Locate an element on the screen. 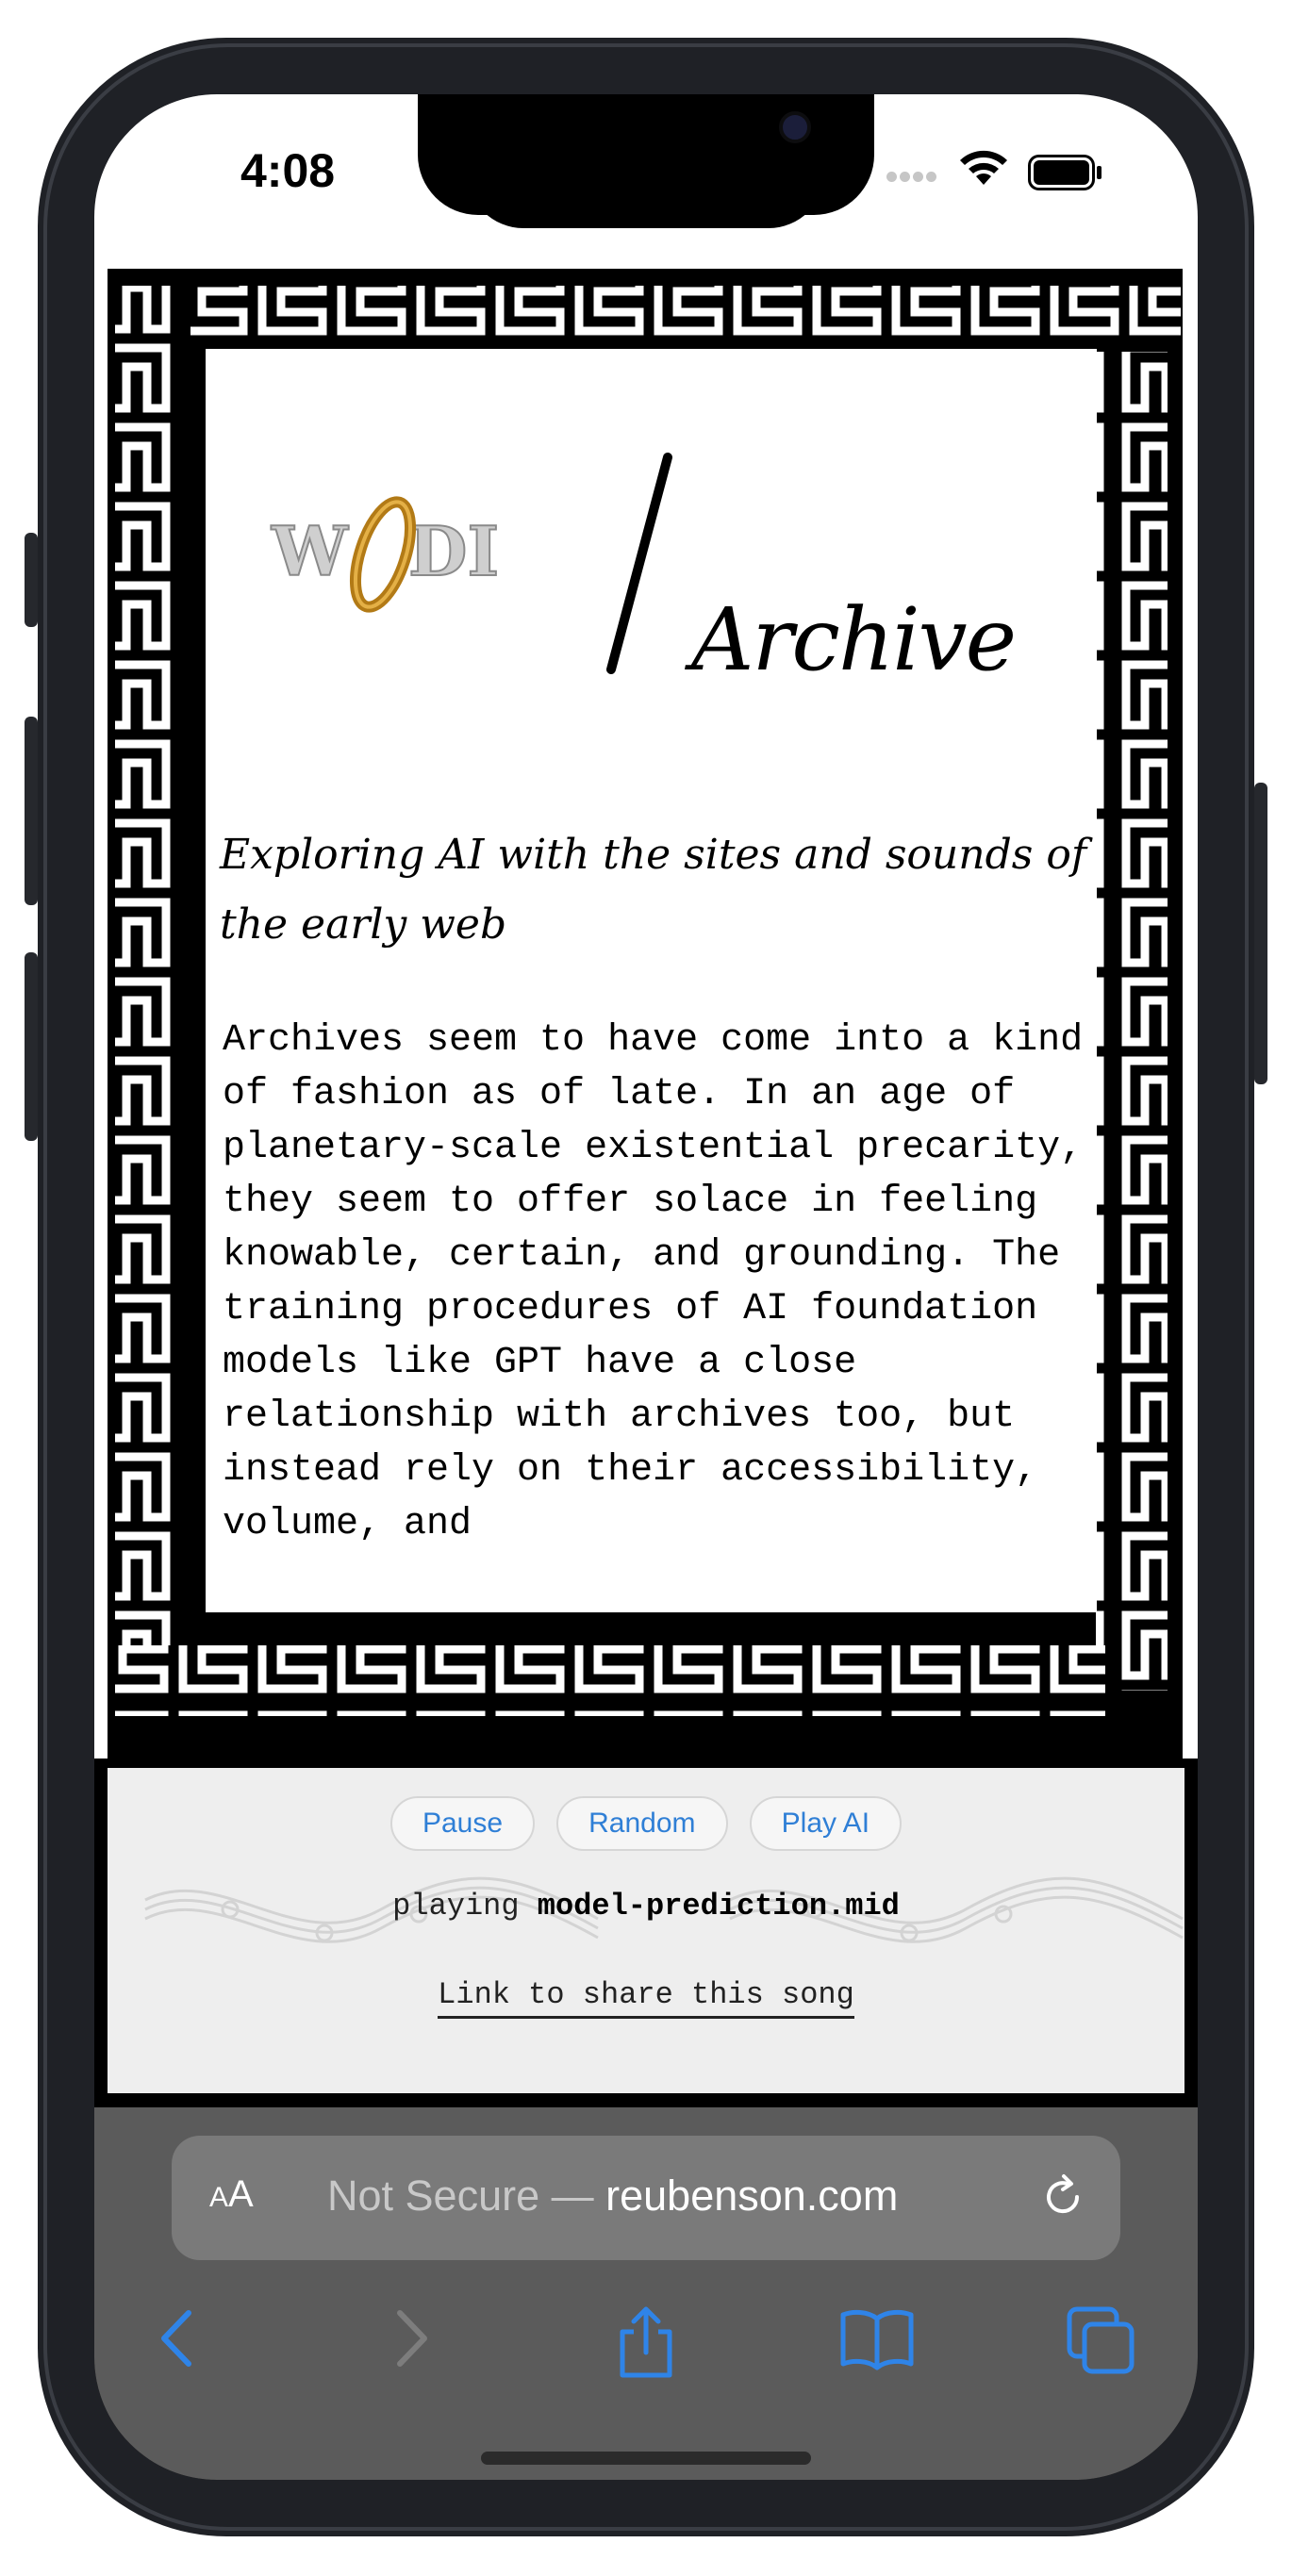  url-text: Not Secure — reubenson.com is located at coordinates (612, 2196).